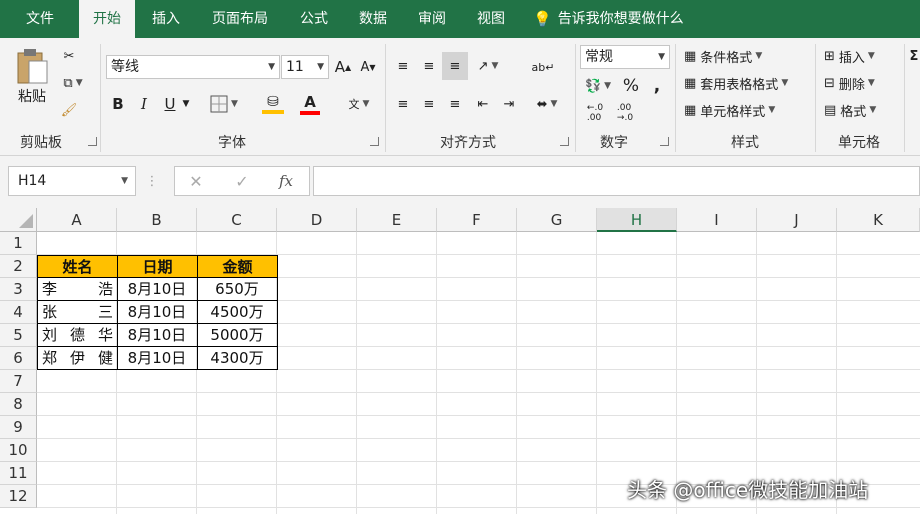 The height and width of the screenshot is (514, 920). What do you see at coordinates (477, 220) in the screenshot?
I see `column-header-f: F` at bounding box center [477, 220].